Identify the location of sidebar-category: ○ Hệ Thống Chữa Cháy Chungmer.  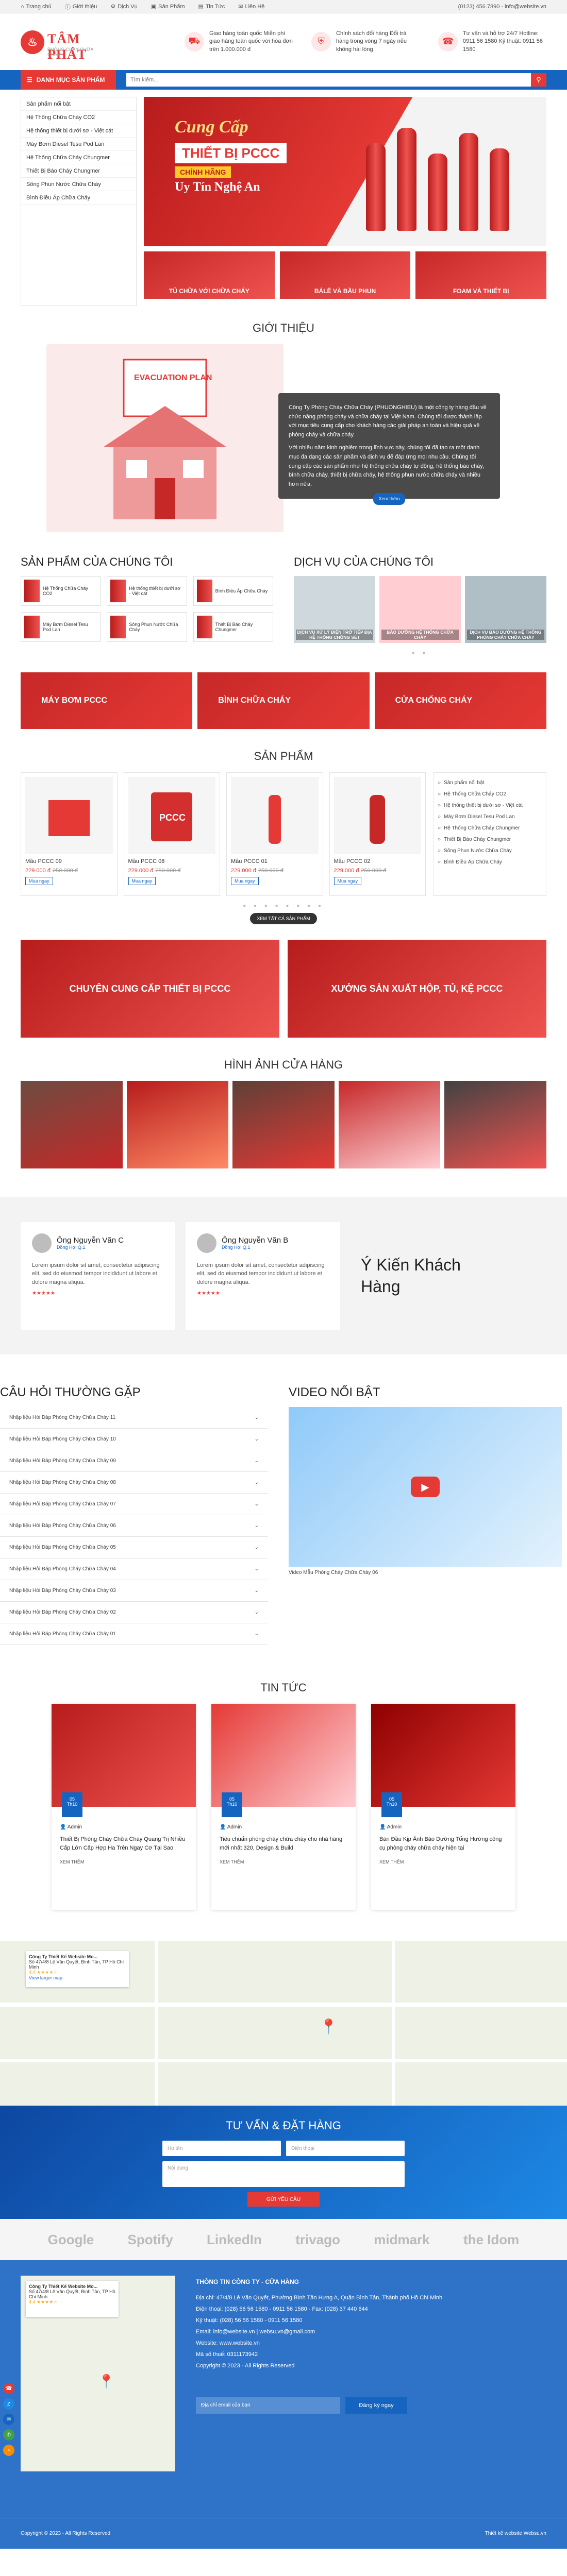
(490, 828).